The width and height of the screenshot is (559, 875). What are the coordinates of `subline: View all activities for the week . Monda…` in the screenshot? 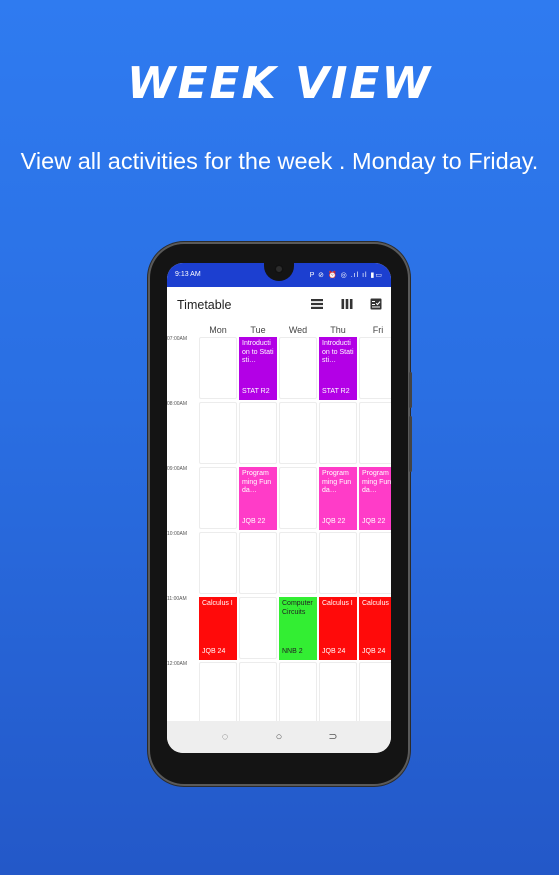 It's located at (279, 161).